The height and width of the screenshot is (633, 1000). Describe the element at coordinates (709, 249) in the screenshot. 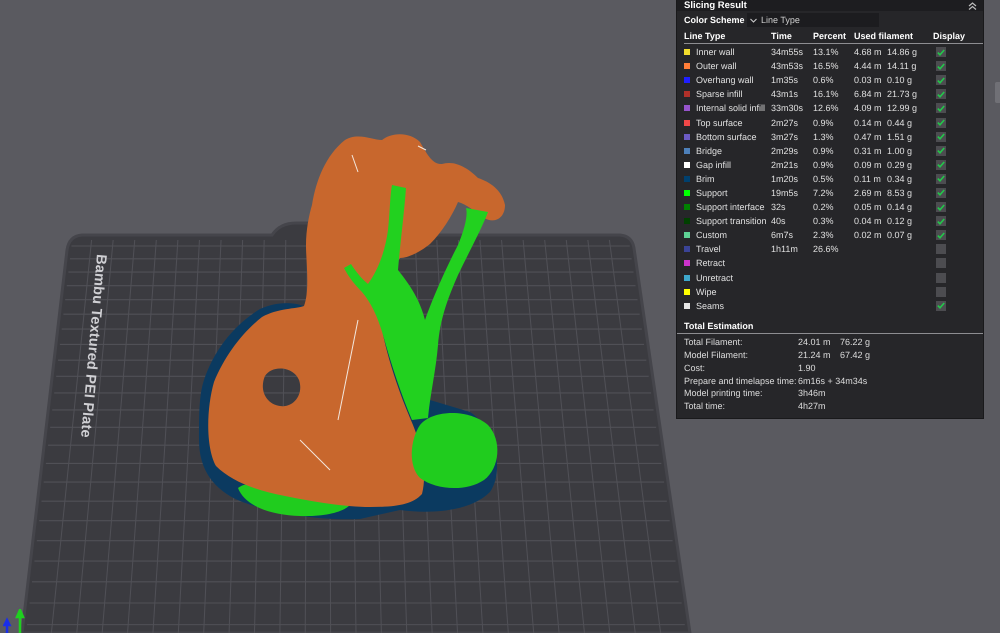

I see `line-type-name: Travel` at that location.